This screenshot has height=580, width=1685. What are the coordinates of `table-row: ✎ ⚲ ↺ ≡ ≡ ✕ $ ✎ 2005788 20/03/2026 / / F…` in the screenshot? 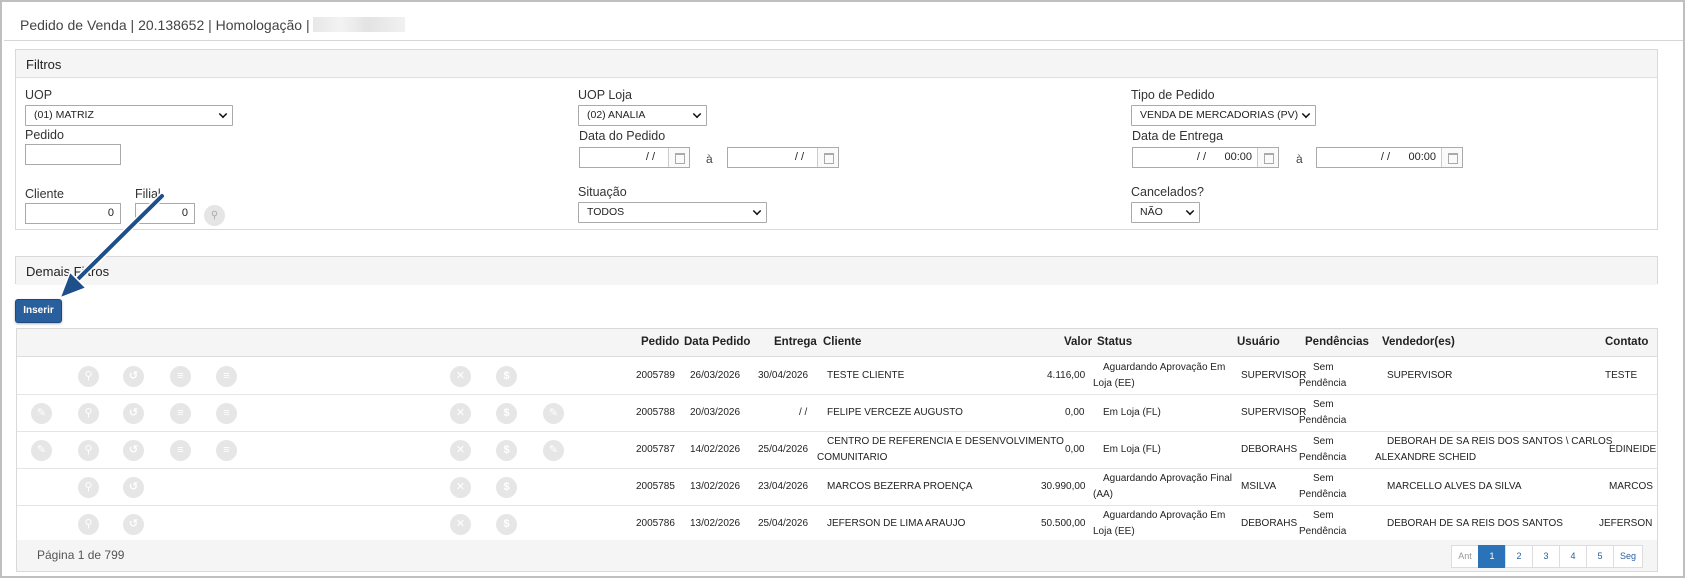 It's located at (837, 413).